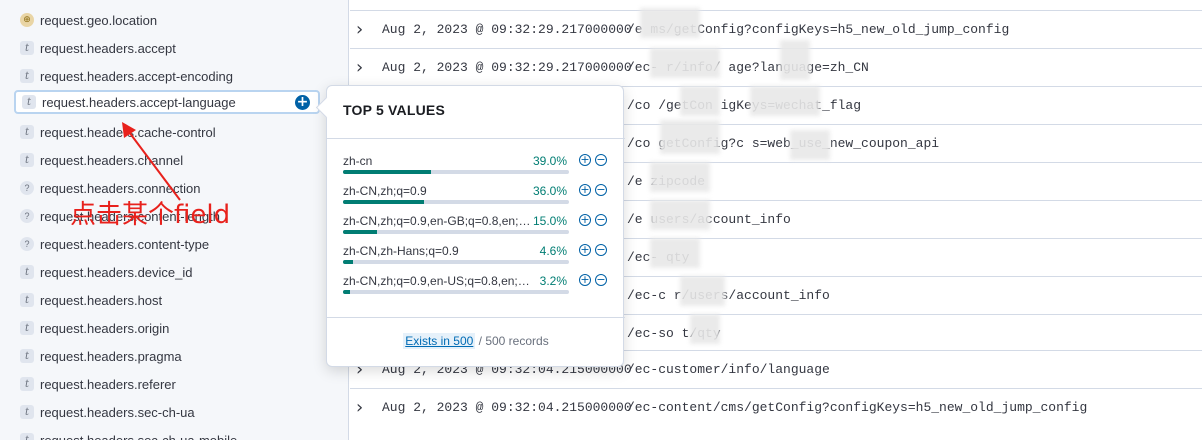 Image resolution: width=1202 pixels, height=440 pixels. I want to click on row-request-path: /e users/account_info, so click(709, 219).